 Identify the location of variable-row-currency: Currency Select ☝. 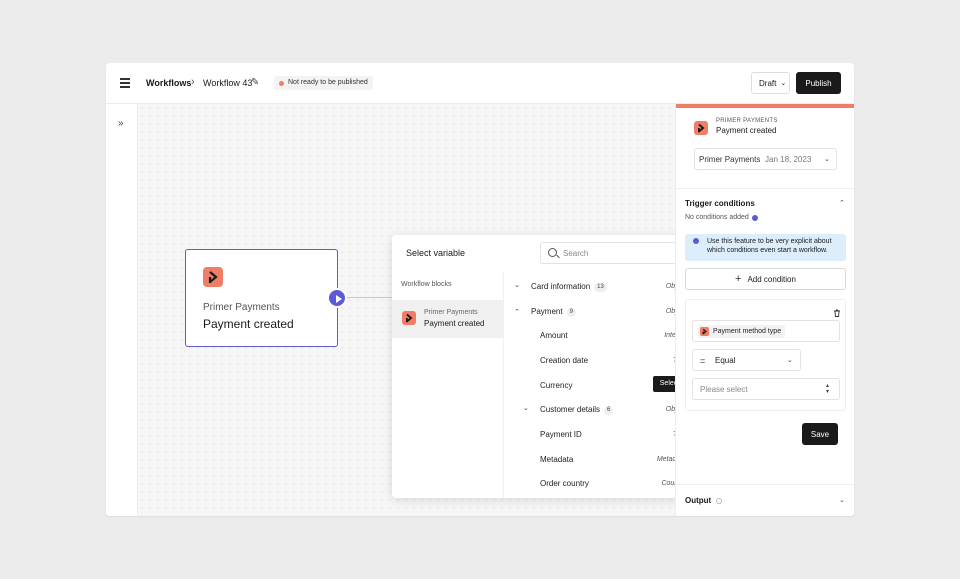
(599, 386).